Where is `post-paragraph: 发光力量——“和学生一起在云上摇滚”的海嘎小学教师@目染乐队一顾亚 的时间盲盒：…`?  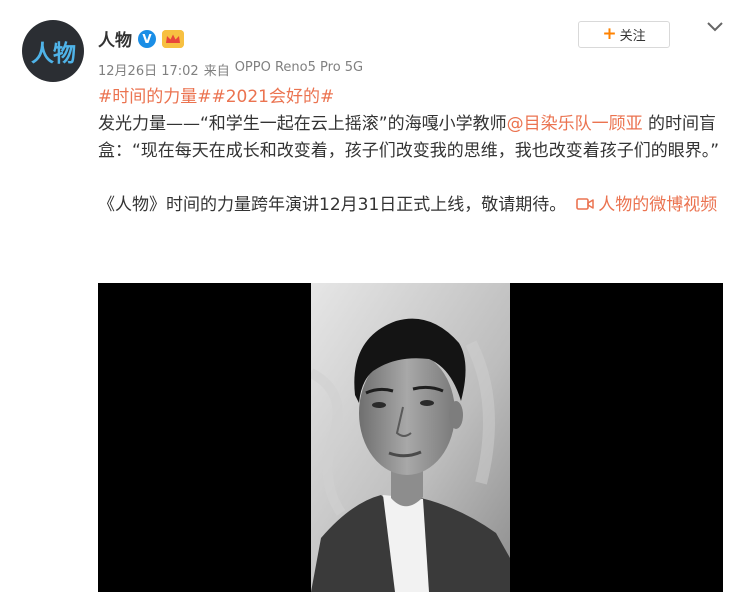
post-paragraph: 发光力量——“和学生一起在云上摇滚”的海嘎小学教师@目染乐队一顾亚 的时间盲盒：… is located at coordinates (413, 138).